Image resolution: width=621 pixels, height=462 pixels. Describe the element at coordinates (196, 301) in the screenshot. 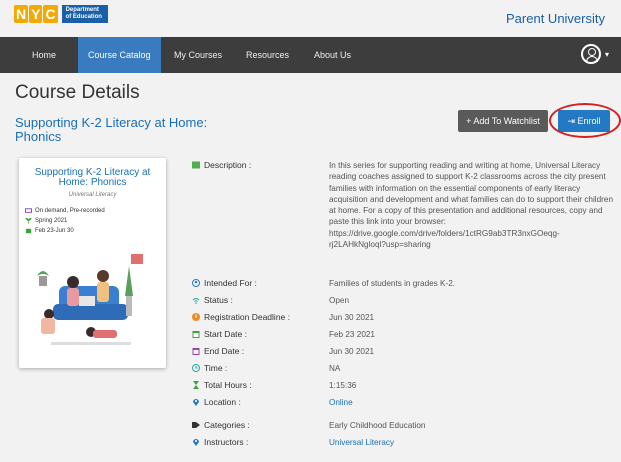

I see `wifi-icon` at that location.